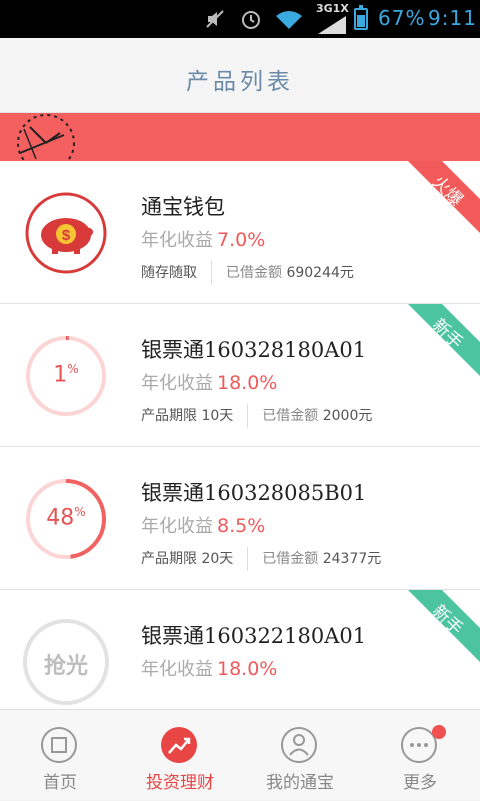 The width and height of the screenshot is (480, 801). What do you see at coordinates (46, 137) in the screenshot?
I see `clock-sketch-icon` at bounding box center [46, 137].